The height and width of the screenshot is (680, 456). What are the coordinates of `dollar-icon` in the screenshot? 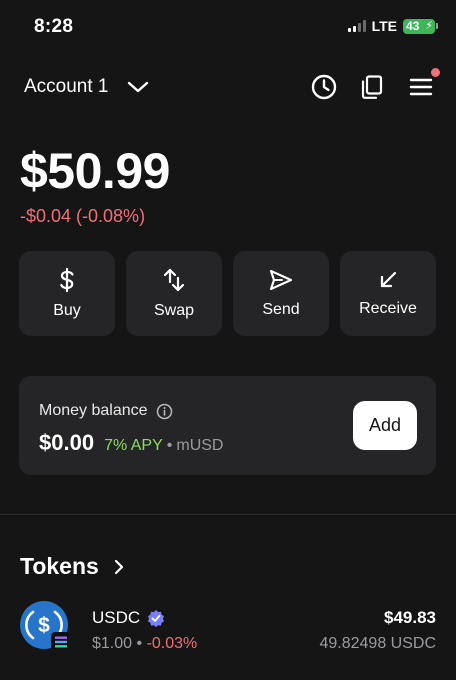 It's located at (67, 280).